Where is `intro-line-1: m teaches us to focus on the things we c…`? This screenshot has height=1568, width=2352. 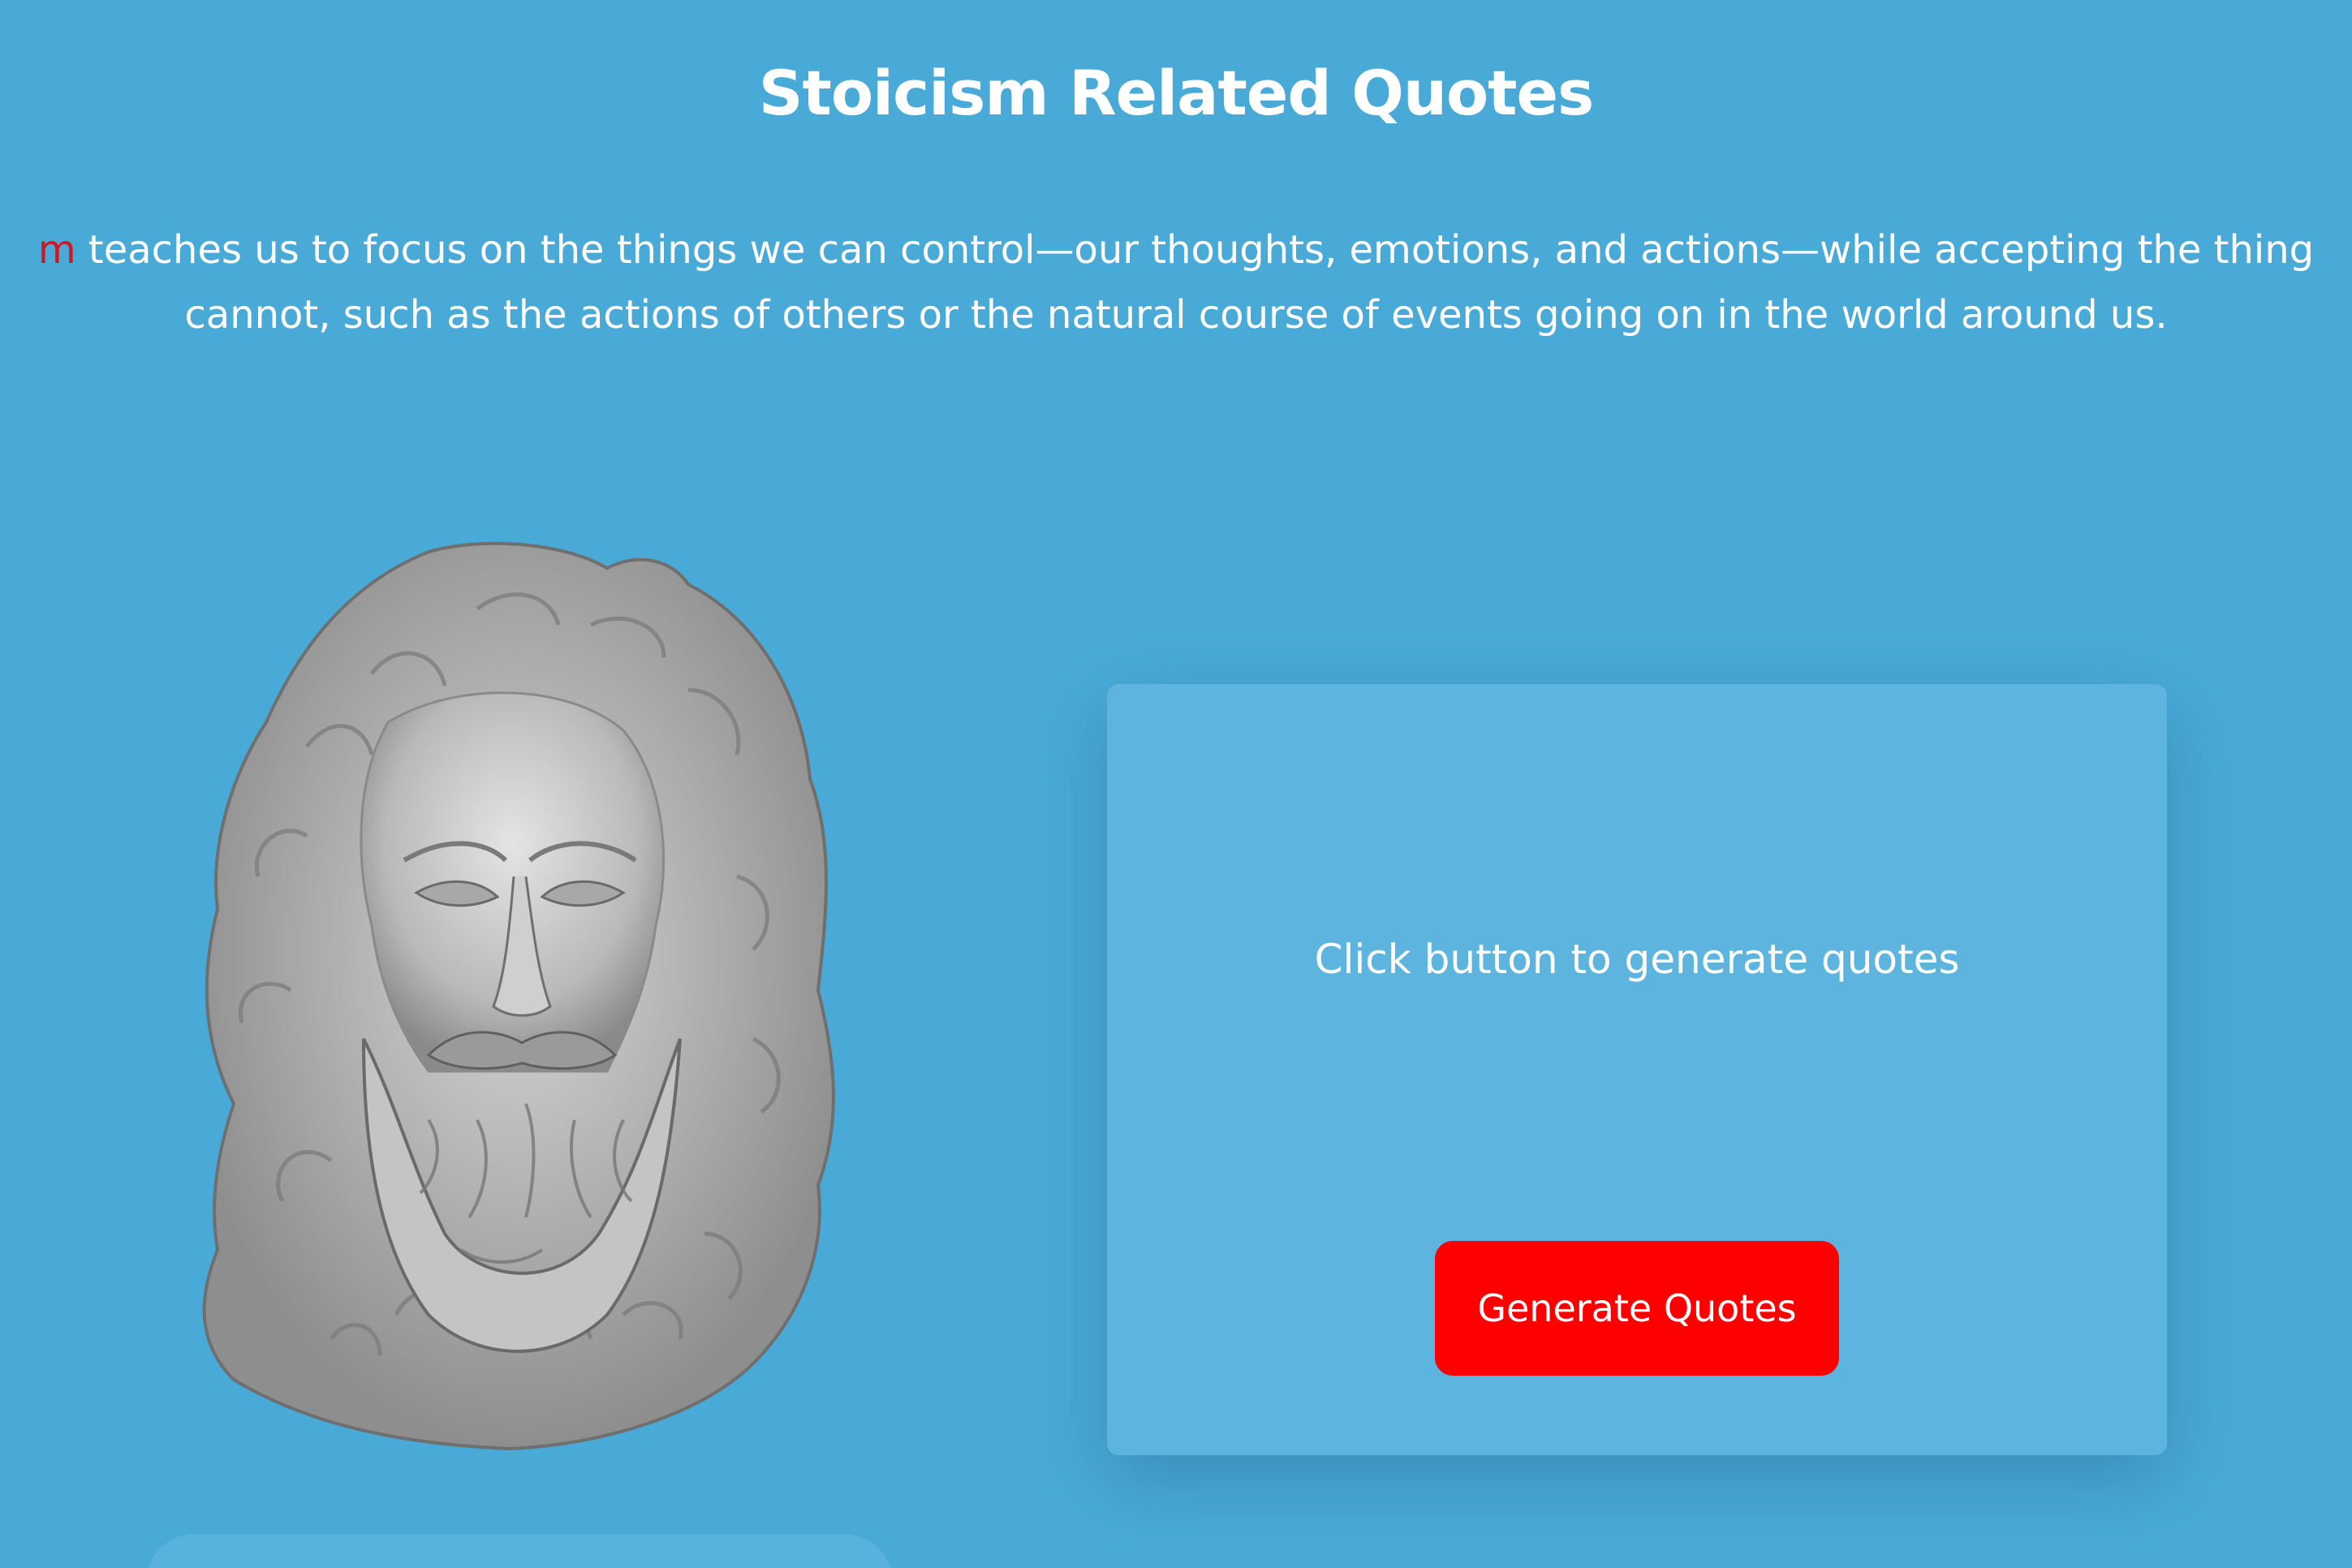
intro-line-1: m teaches us to focus on the things we c… is located at coordinates (1176, 250).